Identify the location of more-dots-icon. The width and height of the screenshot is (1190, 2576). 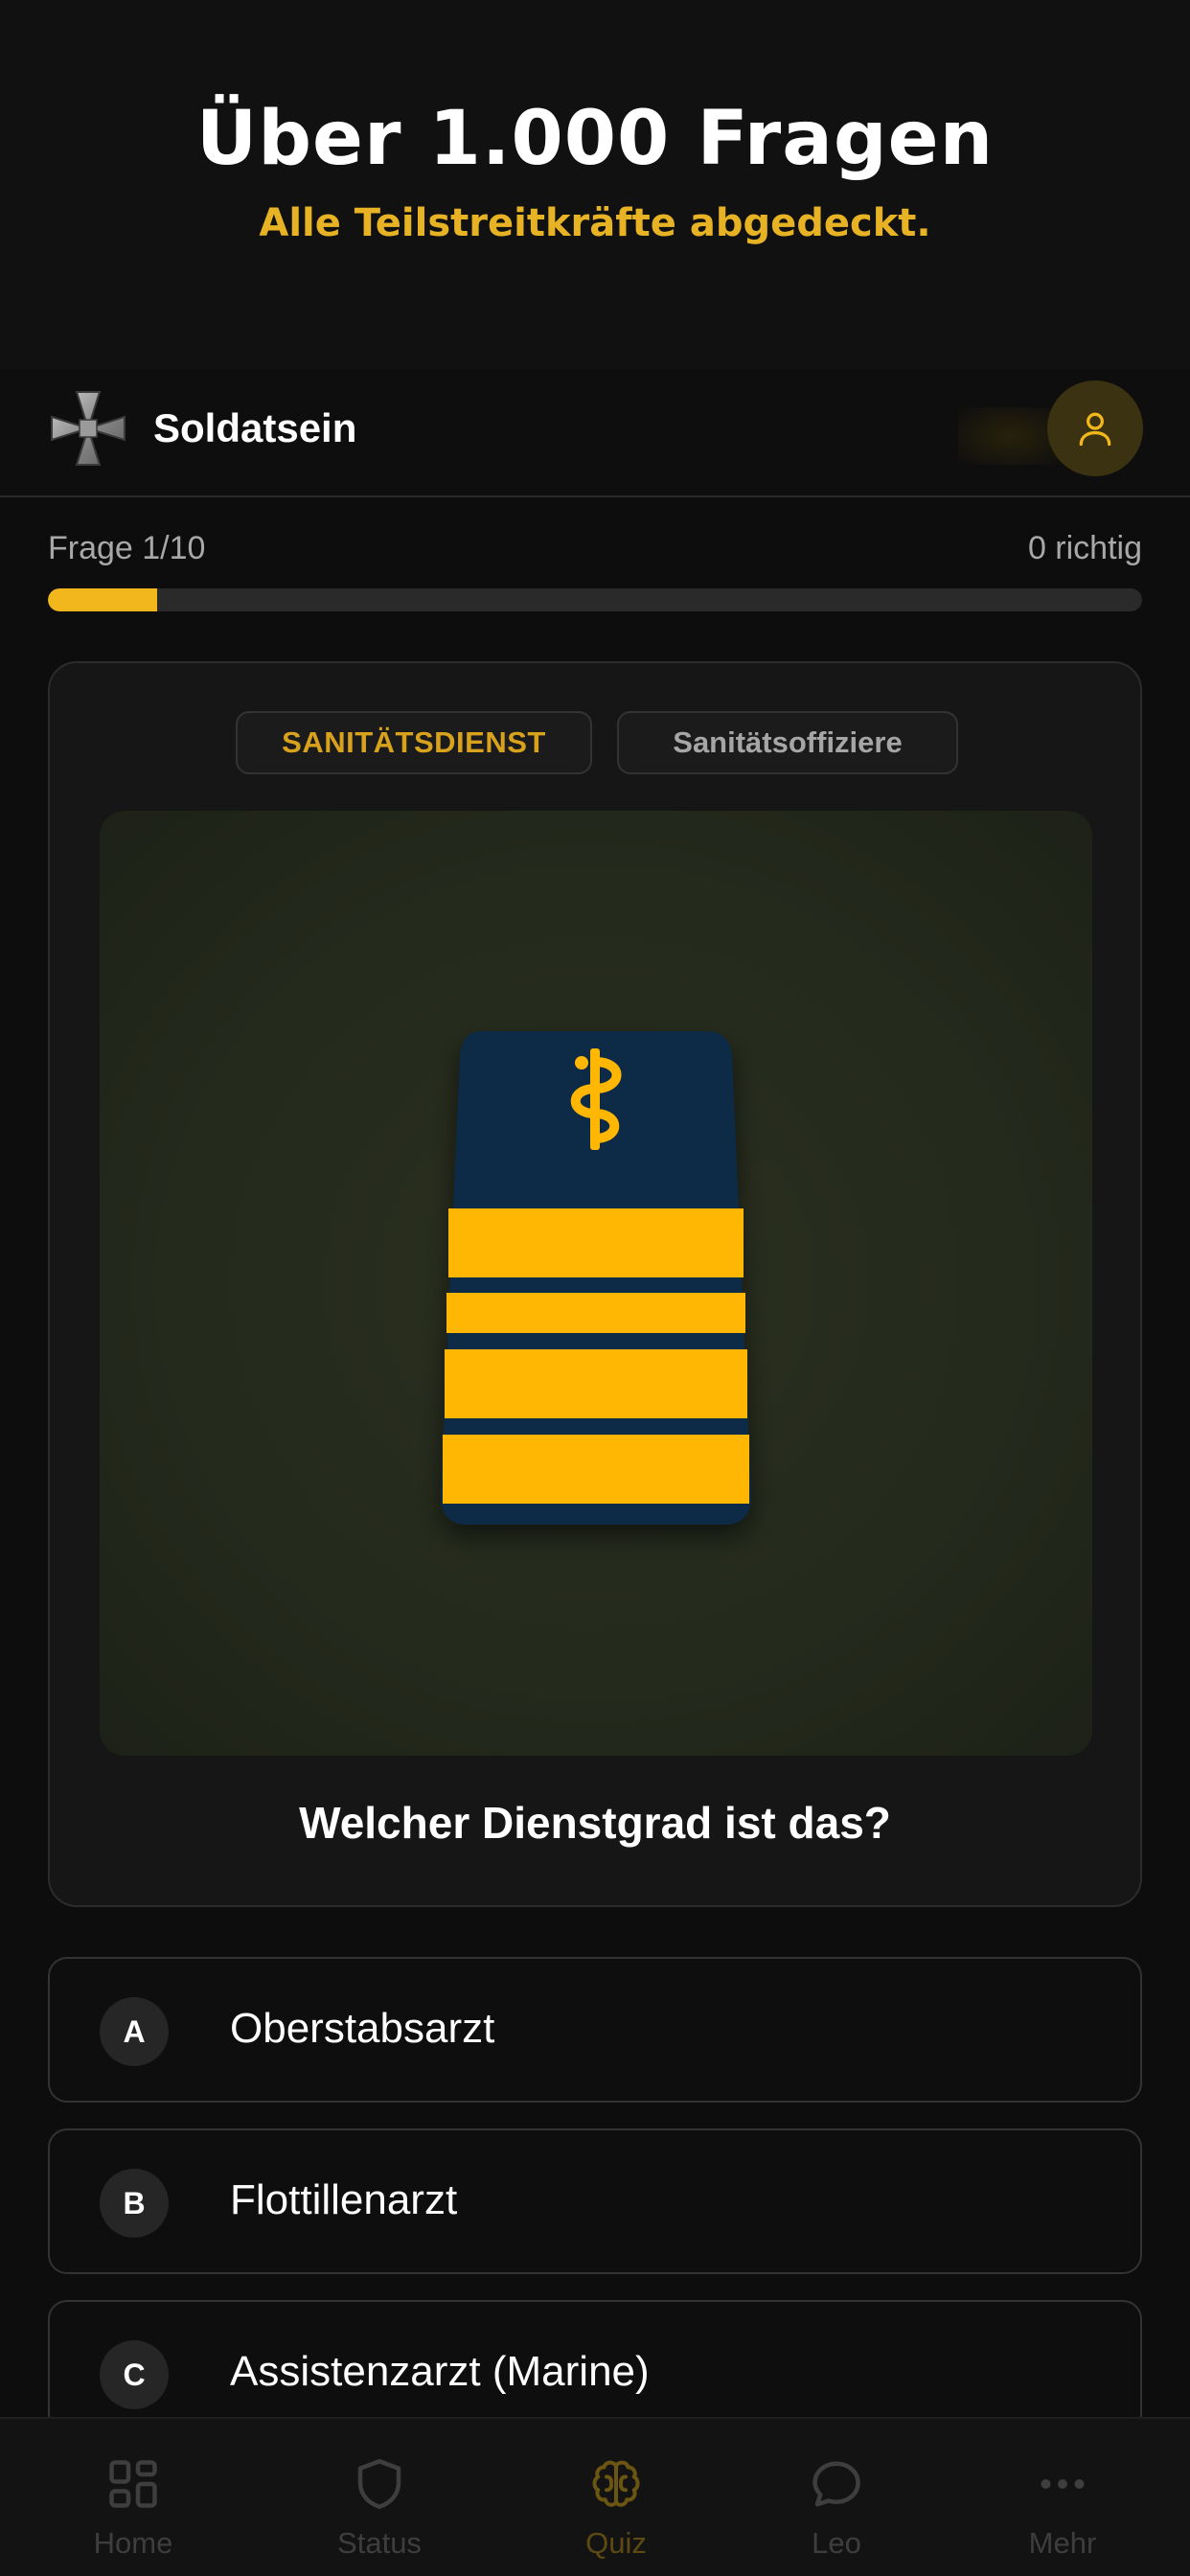
(1063, 2484).